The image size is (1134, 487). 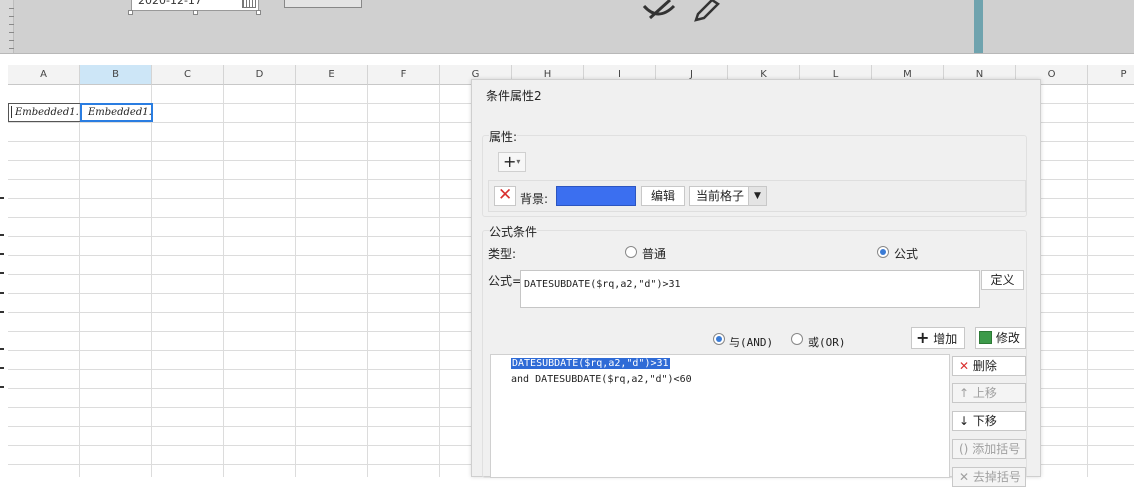 I want to click on condition-item-selected: DATESUBDATE($rq,a2,"d")>31, so click(x=590, y=363).